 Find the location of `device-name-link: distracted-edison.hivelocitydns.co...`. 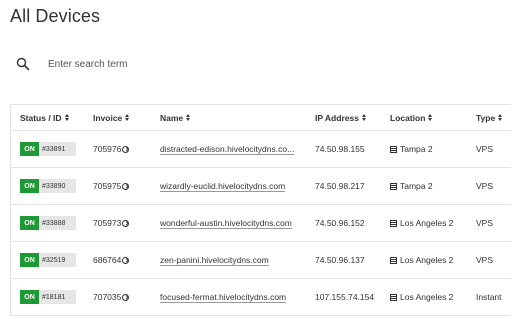

device-name-link: distracted-edison.hivelocitydns.co... is located at coordinates (227, 149).